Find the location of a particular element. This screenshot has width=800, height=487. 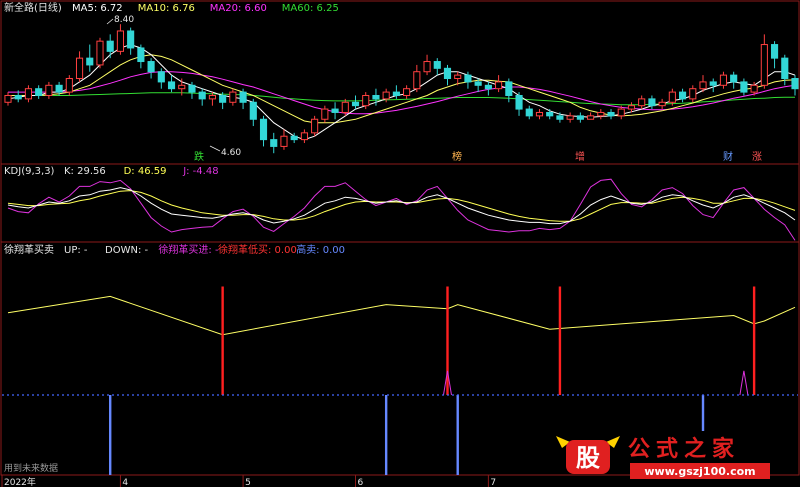

price-legend-item-2: MA20: 6.60 is located at coordinates (238, 8).